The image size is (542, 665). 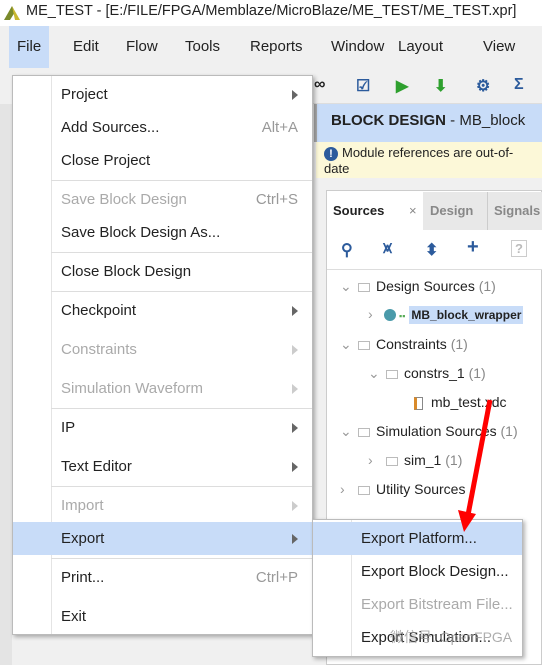 What do you see at coordinates (413, 211) in the screenshot?
I see `close-icon: ×` at bounding box center [413, 211].